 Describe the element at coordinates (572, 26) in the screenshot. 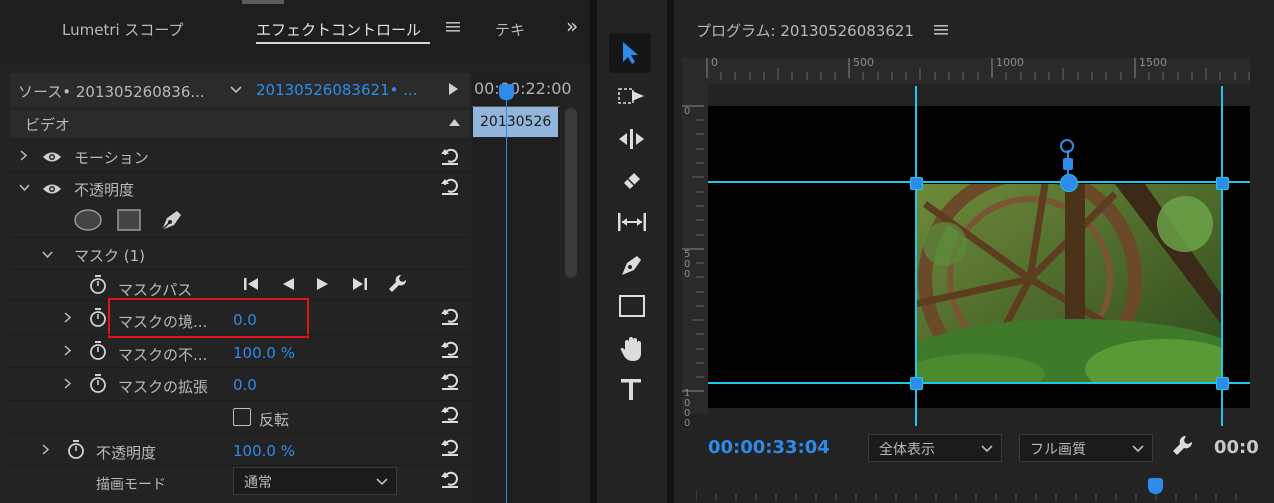

I see `panel-overflow-icon: »` at that location.